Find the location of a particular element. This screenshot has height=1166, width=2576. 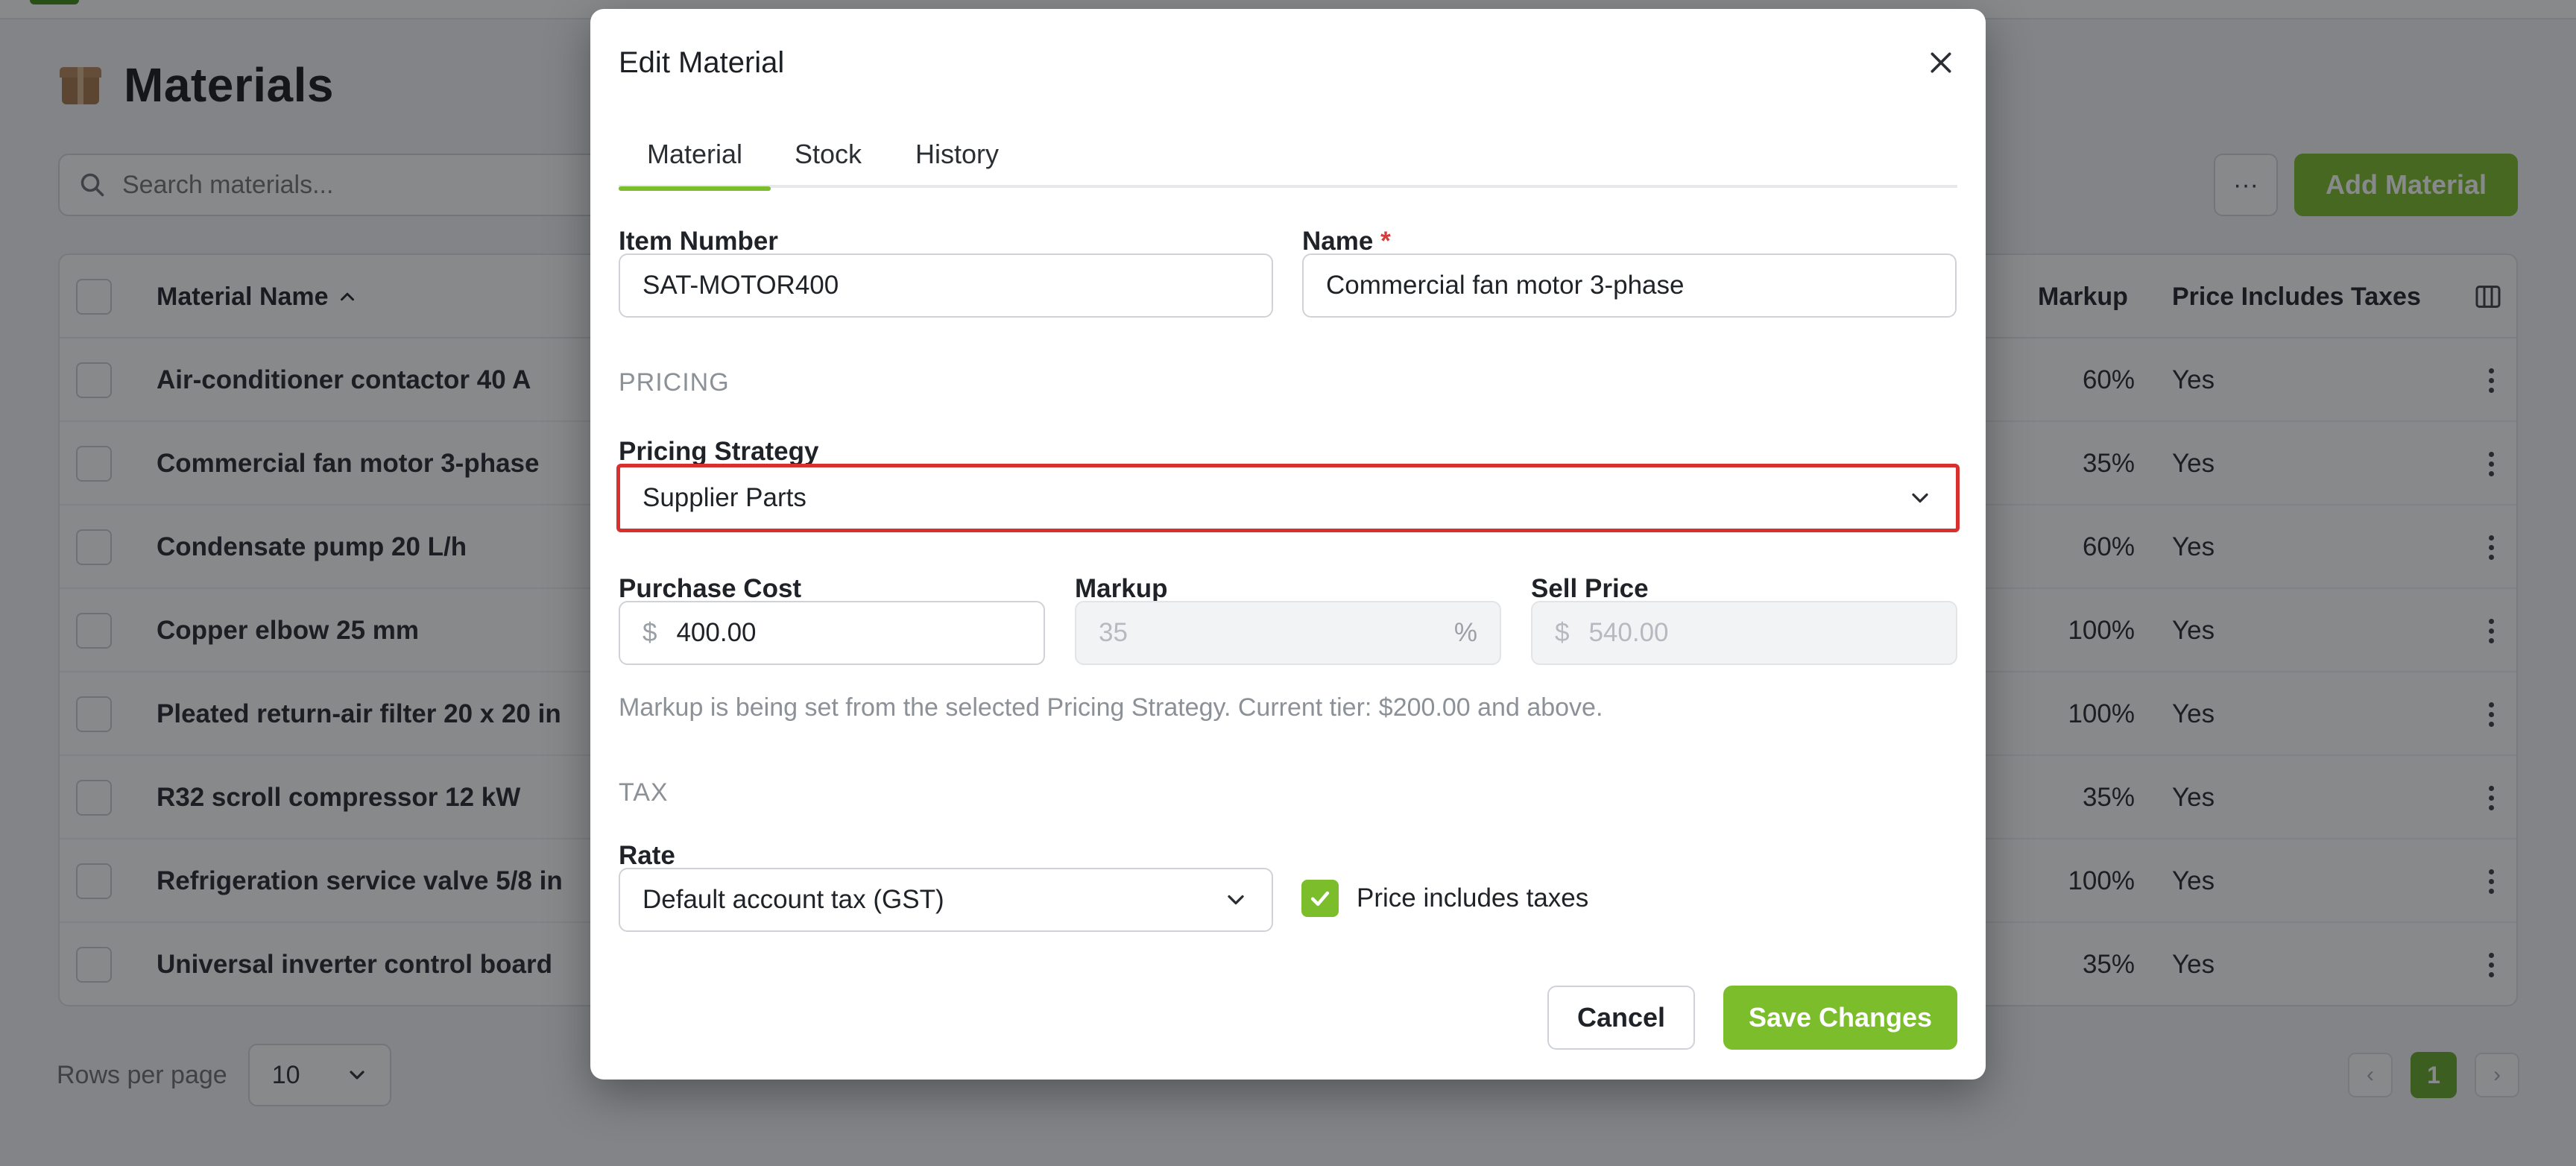

purchase-cost-field: $ 400.00 is located at coordinates (832, 633).